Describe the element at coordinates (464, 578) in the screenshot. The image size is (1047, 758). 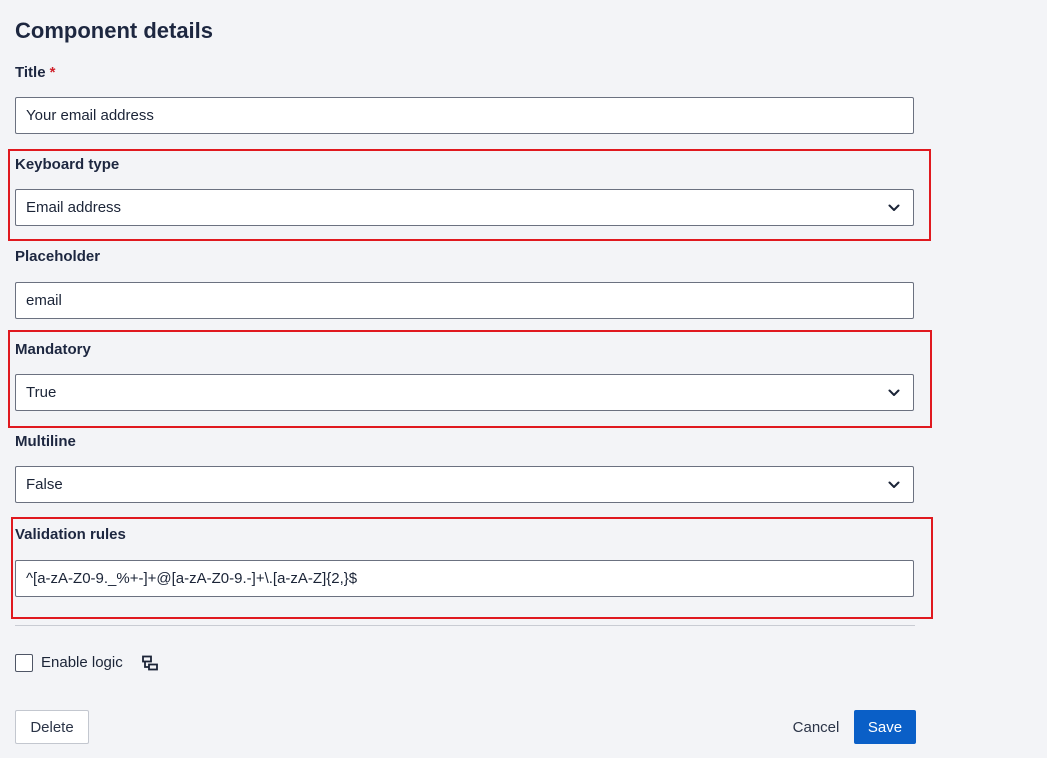
I see `validation-rules-input` at that location.